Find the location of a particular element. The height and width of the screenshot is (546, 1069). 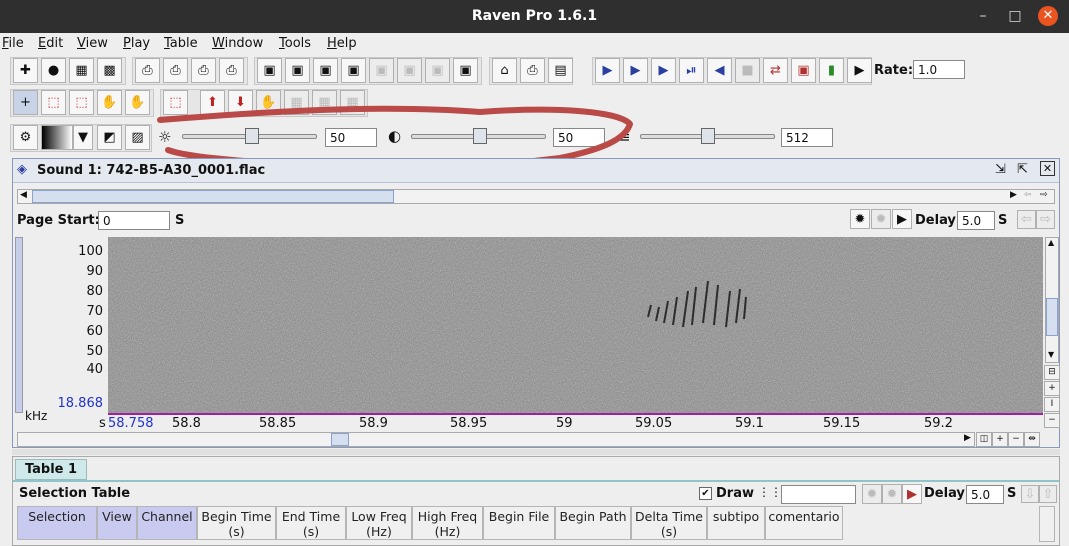

x-tick-label: 58.9 is located at coordinates (373, 423).